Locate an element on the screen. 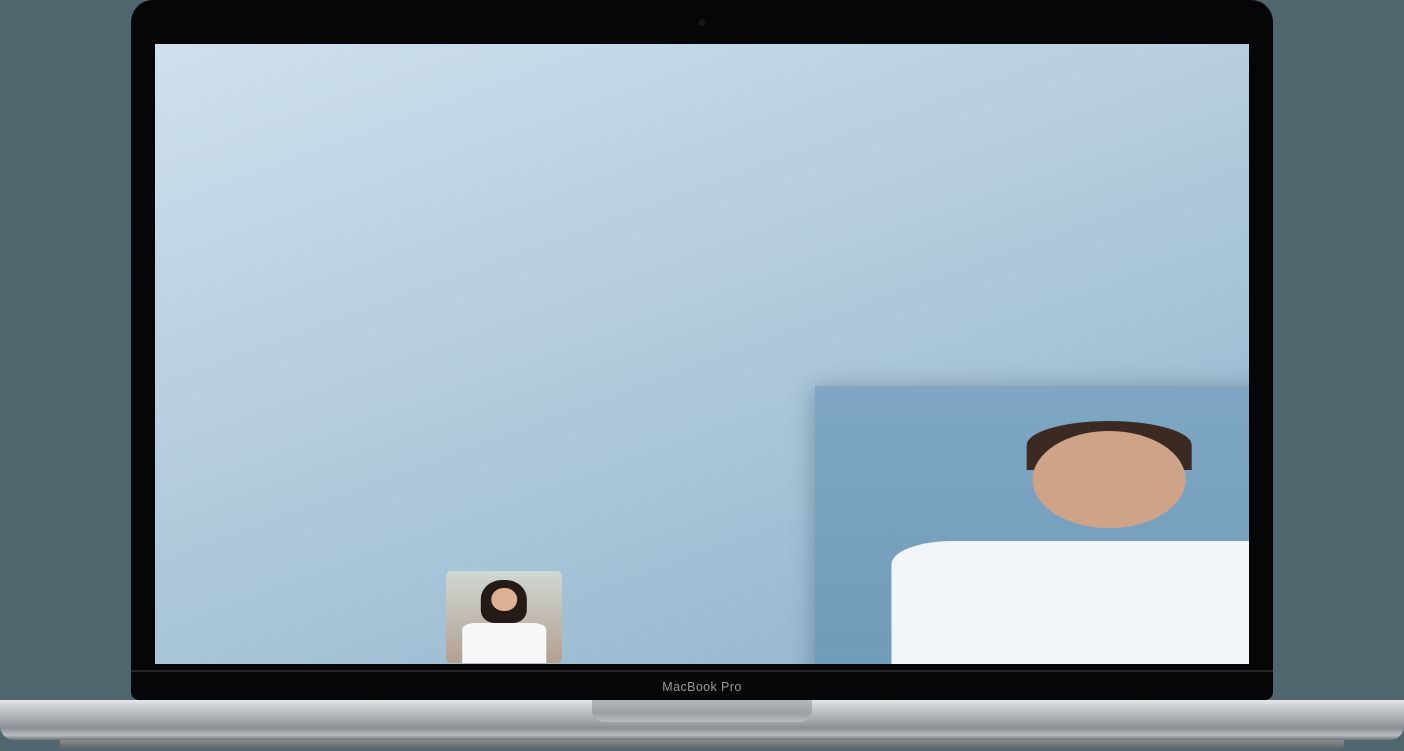  table-row: Travis Trimble #PT0002 1 Nov 2019 1.00 P is located at coordinates (1032, 525).